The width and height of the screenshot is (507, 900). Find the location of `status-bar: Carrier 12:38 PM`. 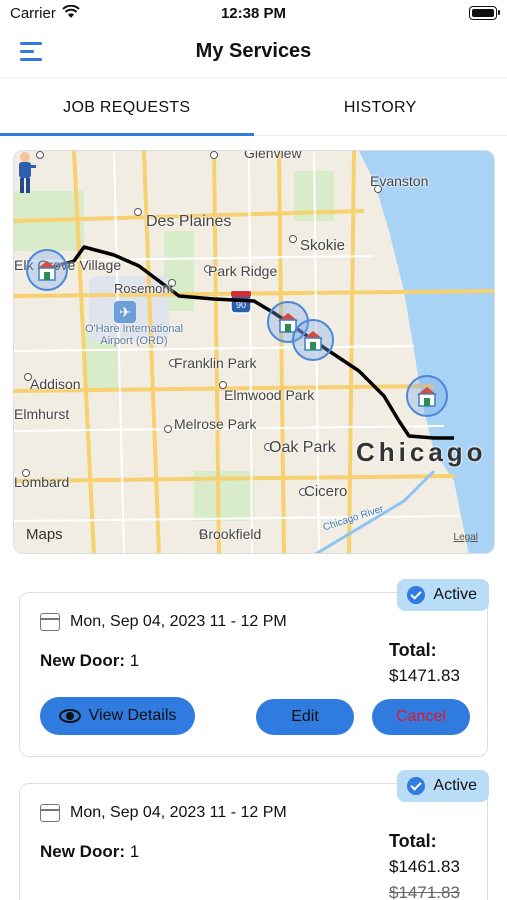

status-bar: Carrier 12:38 PM is located at coordinates (253, 14).